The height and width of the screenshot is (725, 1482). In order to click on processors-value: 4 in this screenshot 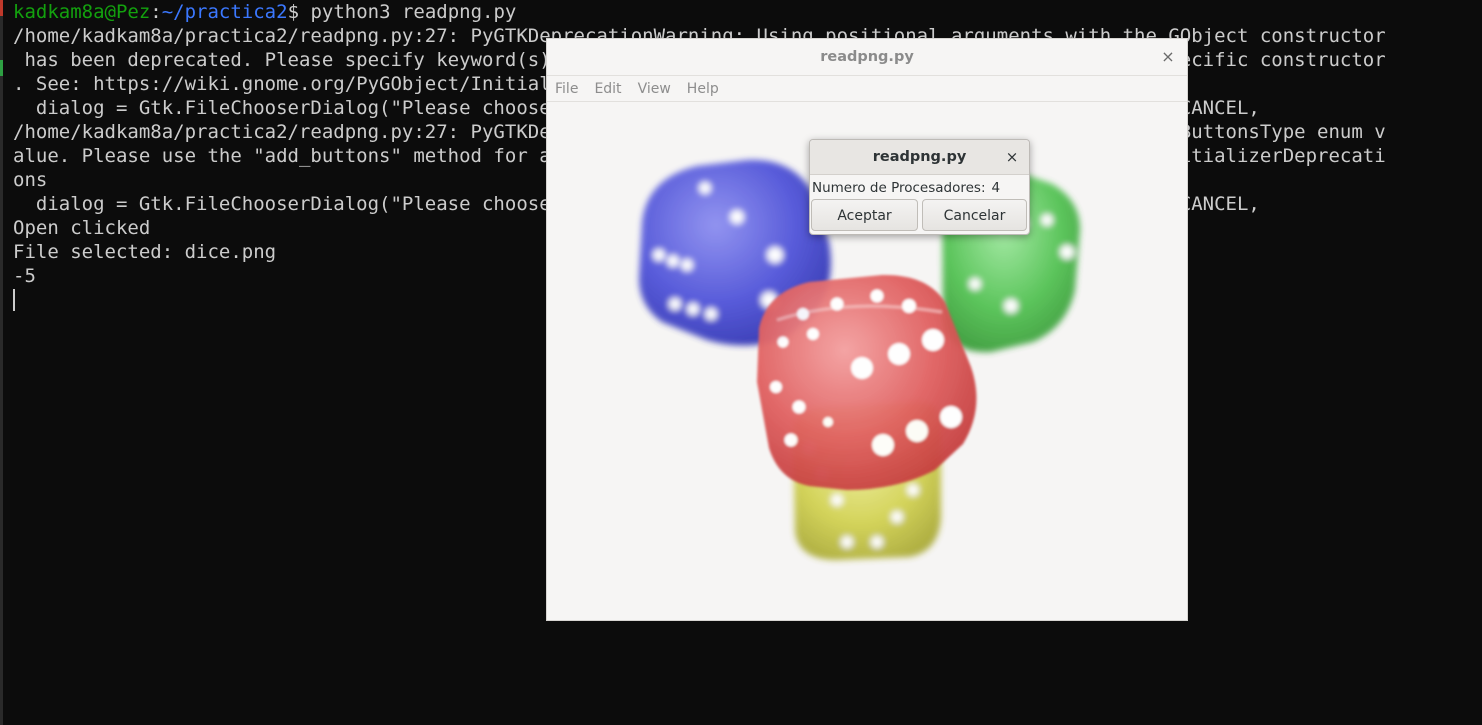, I will do `click(996, 188)`.